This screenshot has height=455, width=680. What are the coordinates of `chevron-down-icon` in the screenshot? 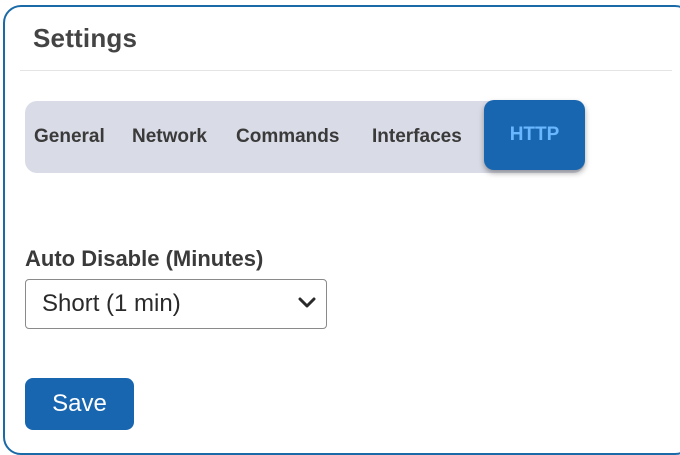 It's located at (307, 302).